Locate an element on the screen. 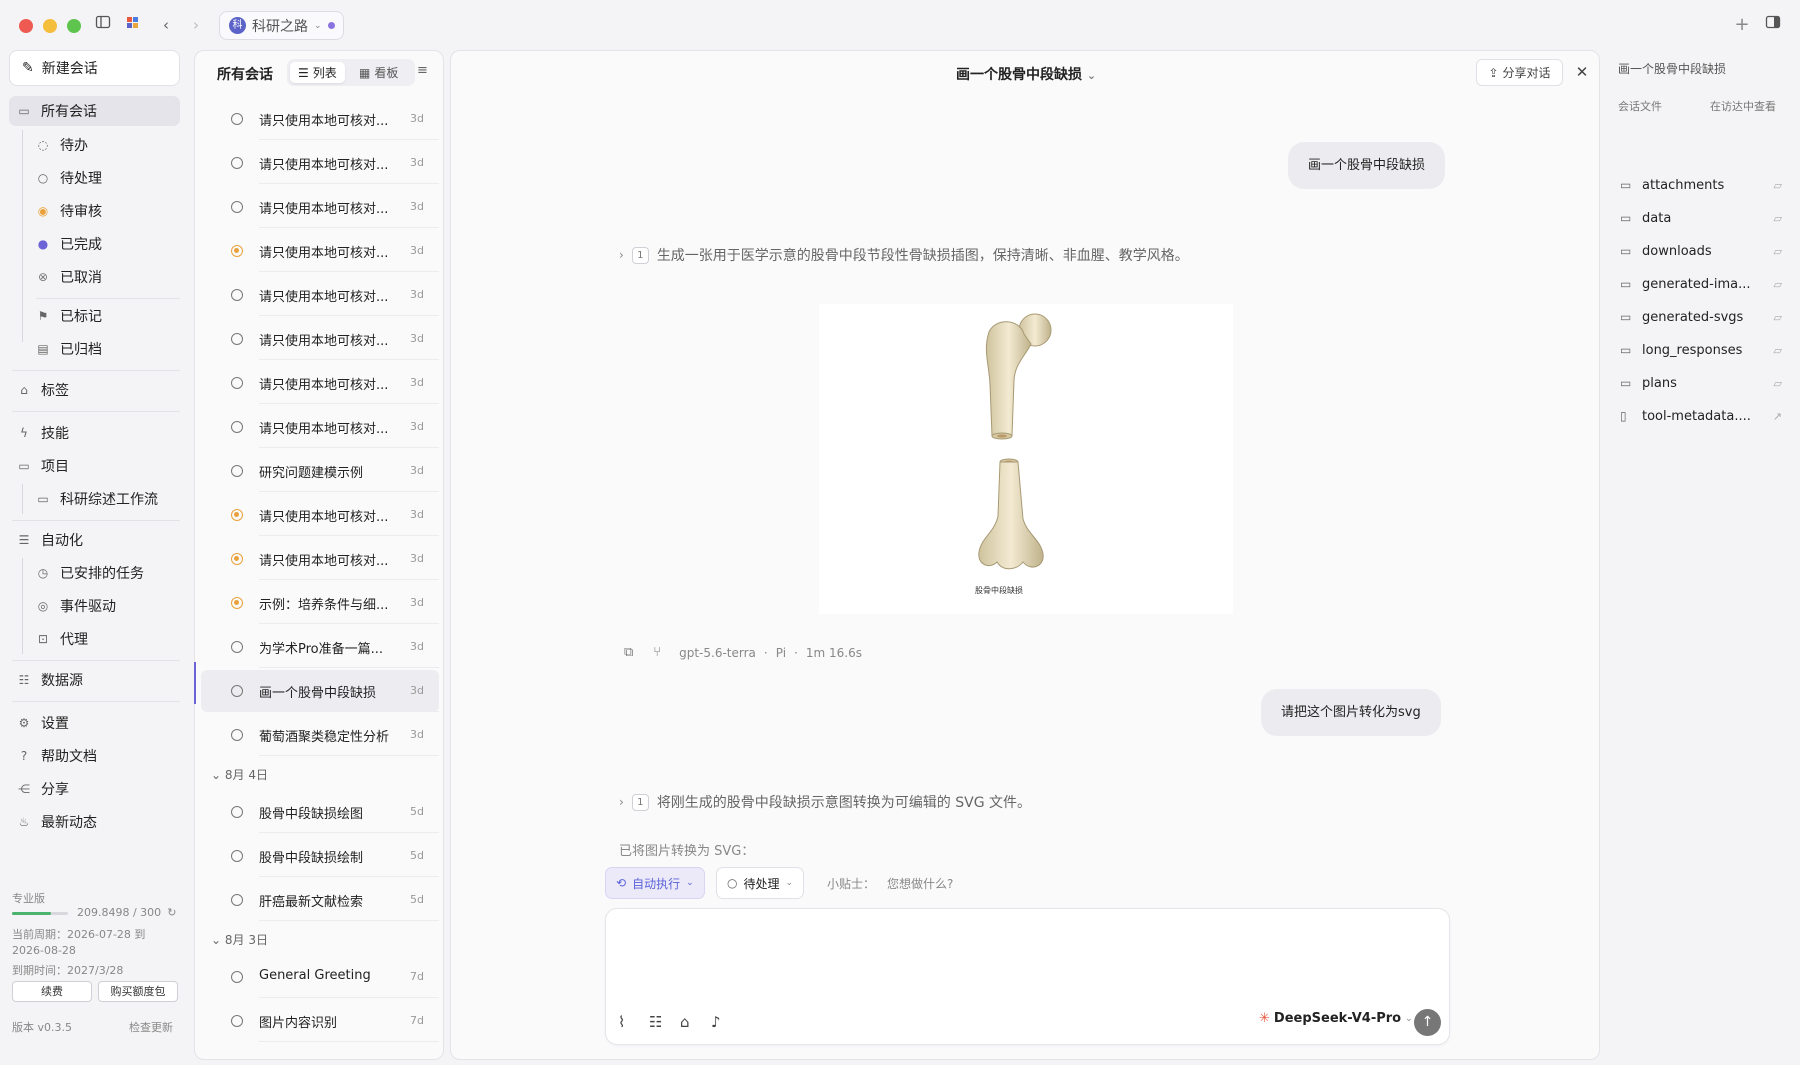 Image resolution: width=1800 pixels, height=1065 pixels. share-conversation-button: ⇪ 分享对话 is located at coordinates (1519, 72).